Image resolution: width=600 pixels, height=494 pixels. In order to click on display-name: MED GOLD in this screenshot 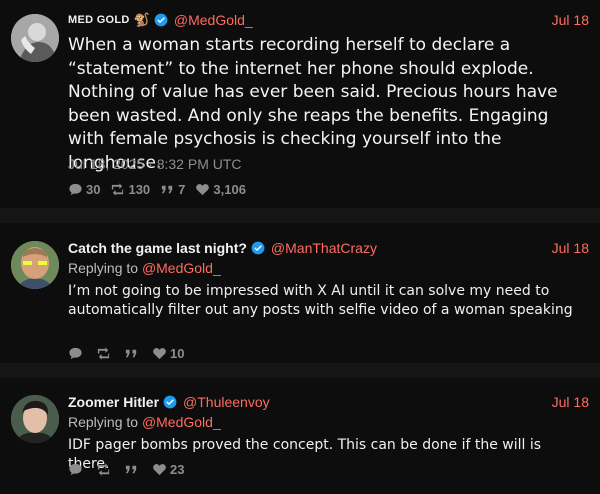, I will do `click(99, 20)`.